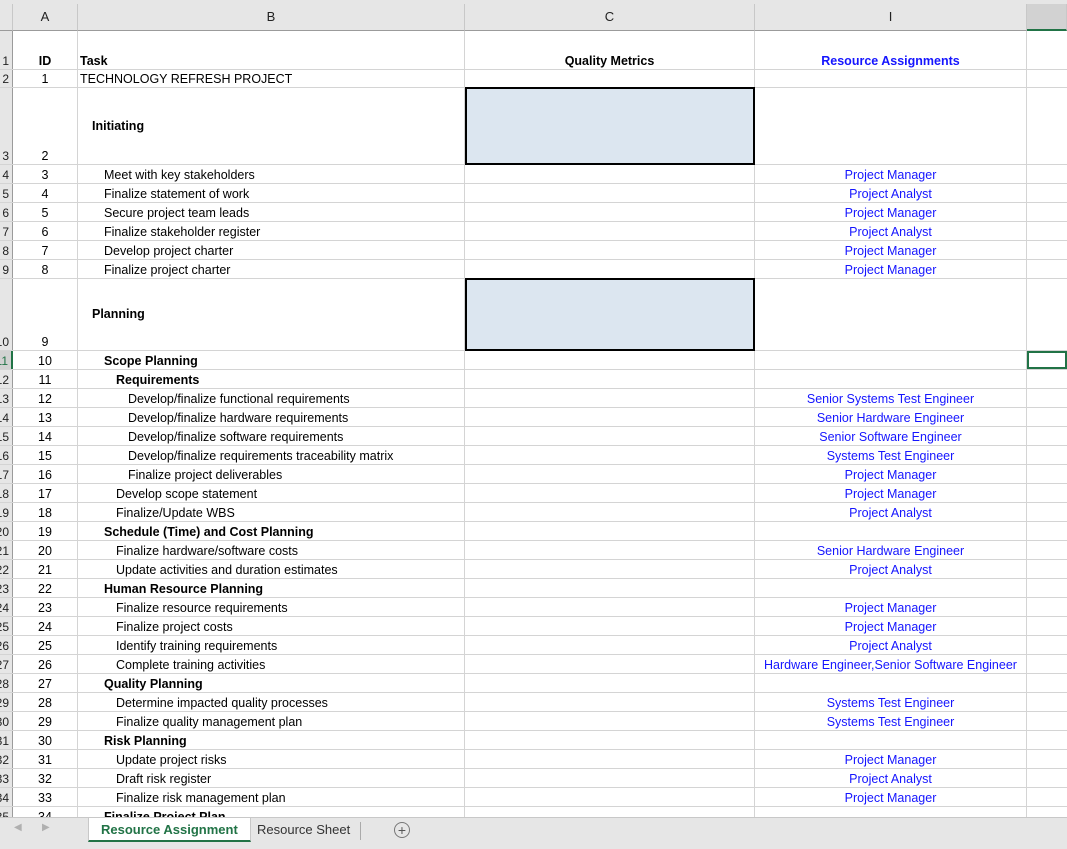  What do you see at coordinates (271, 626) in the screenshot?
I see `task-cell: Finalize project costs` at bounding box center [271, 626].